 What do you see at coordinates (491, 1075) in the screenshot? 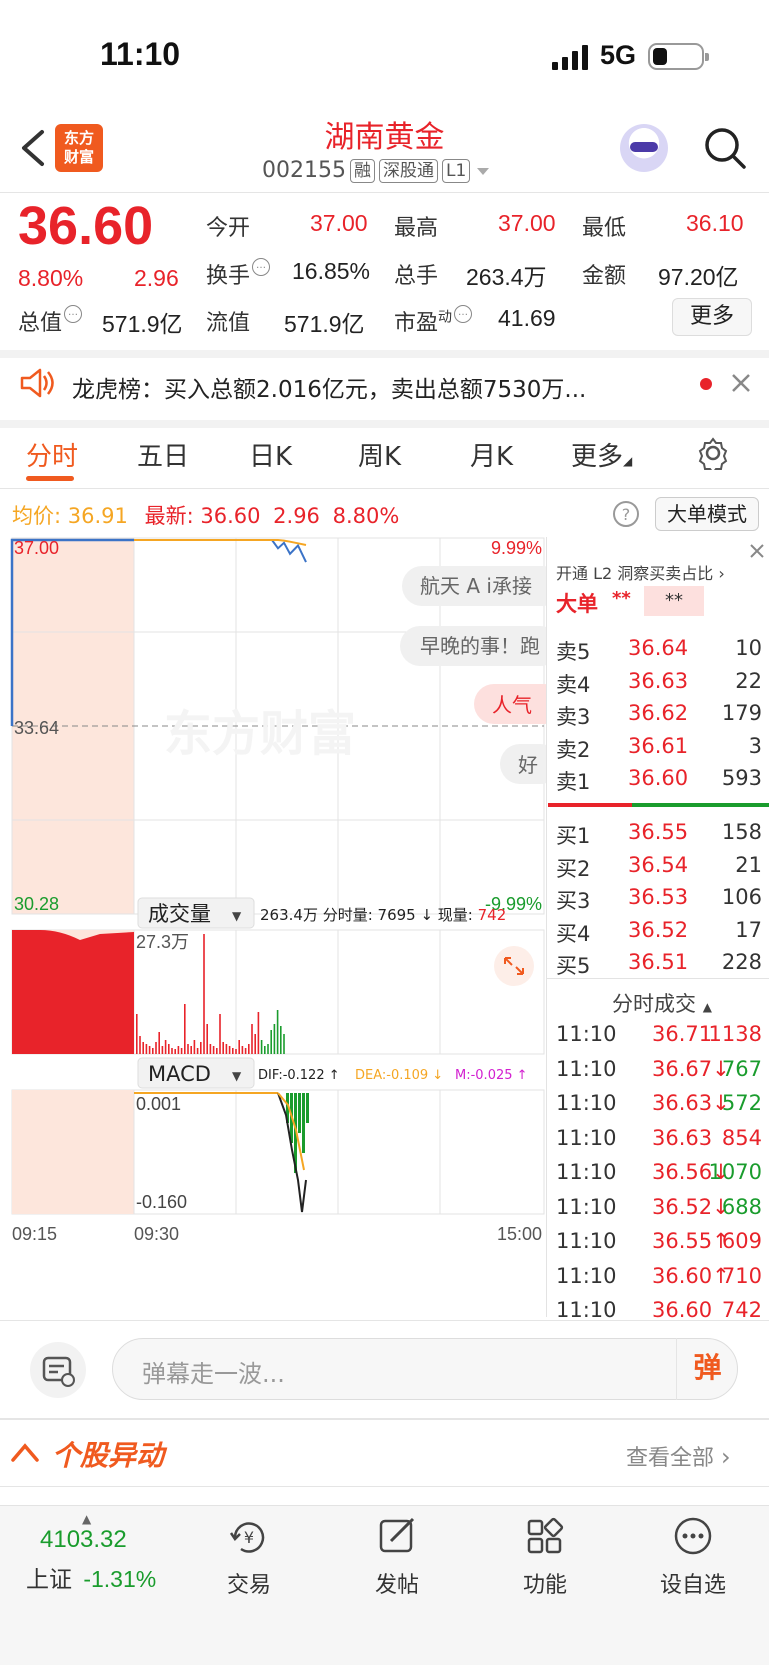
I see `macd-m: M:-0.025 ↑` at bounding box center [491, 1075].